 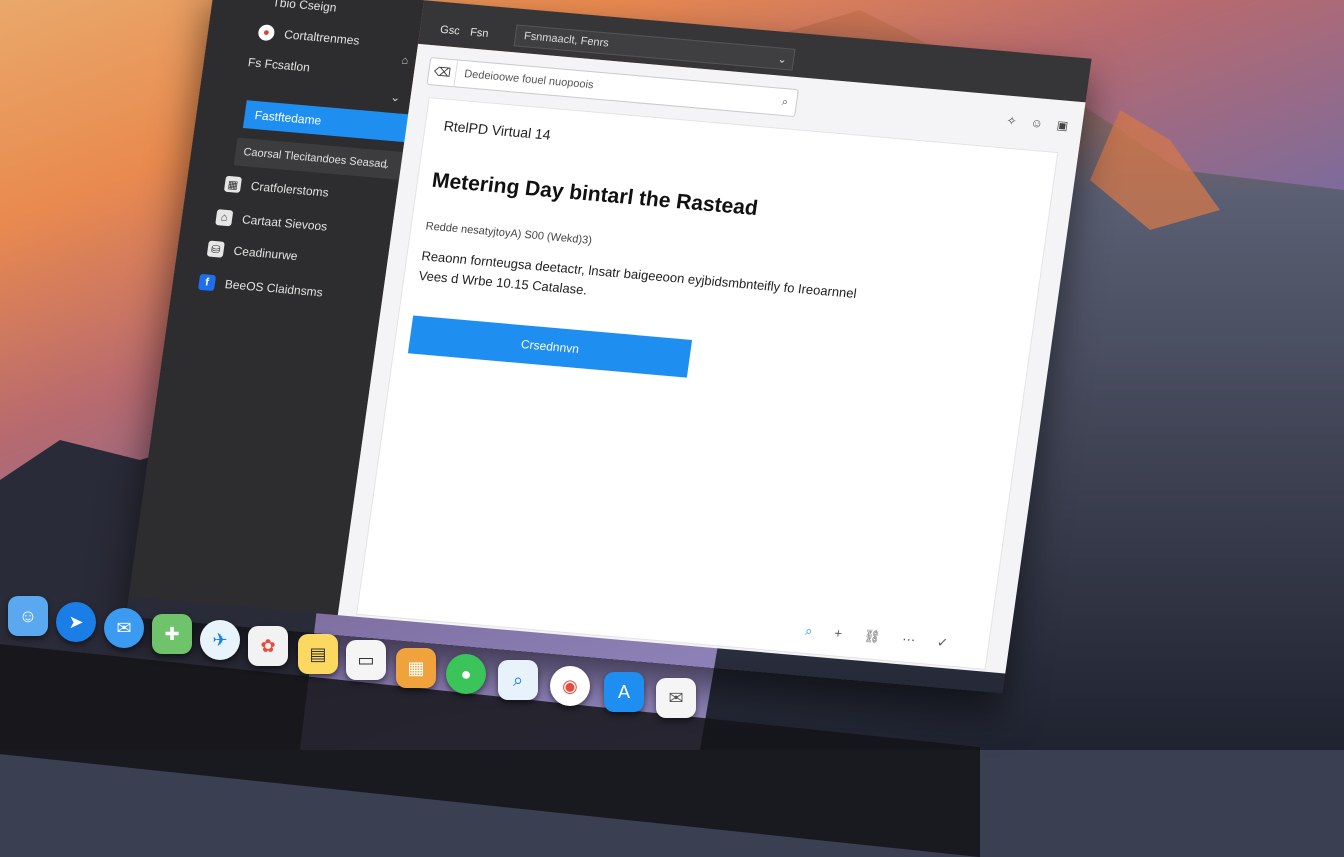 I want to click on notes-icon: ▤, so click(x=318, y=654).